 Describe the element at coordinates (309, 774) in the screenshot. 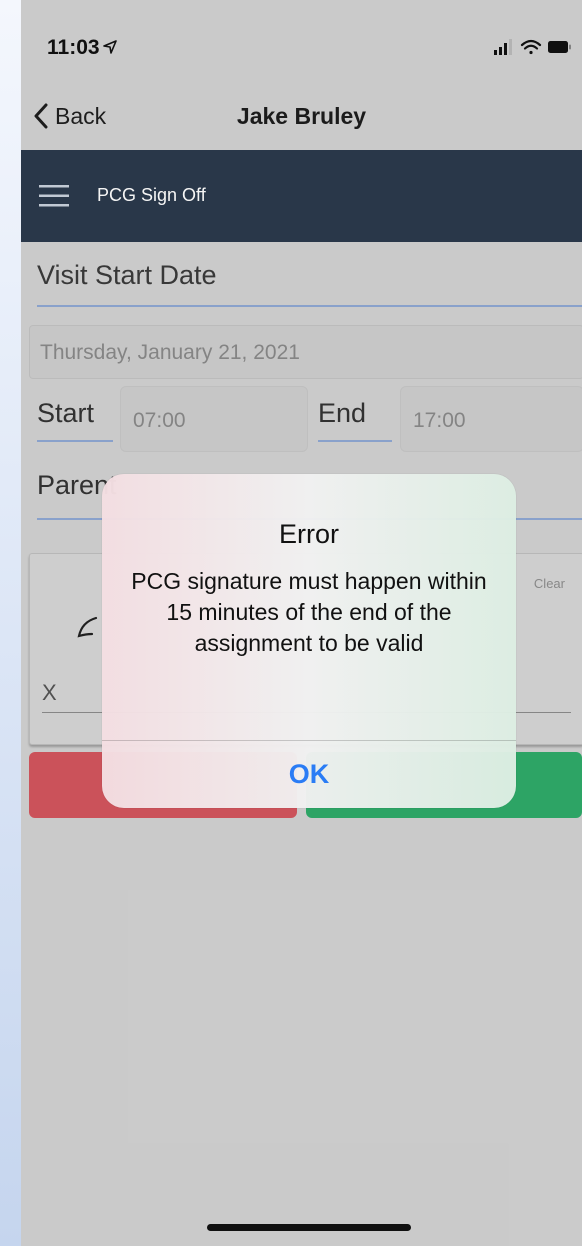

I see `ok-button: OK` at that location.